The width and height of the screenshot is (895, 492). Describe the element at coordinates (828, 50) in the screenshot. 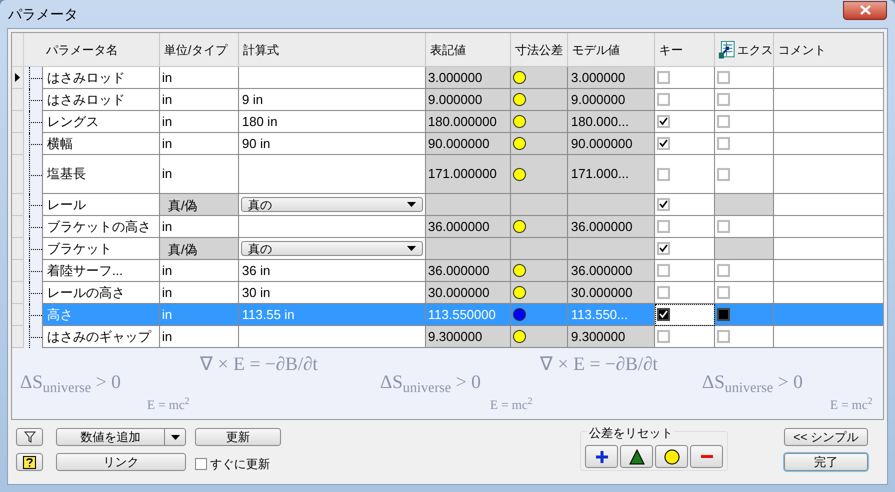

I see `column-header: コメント` at that location.